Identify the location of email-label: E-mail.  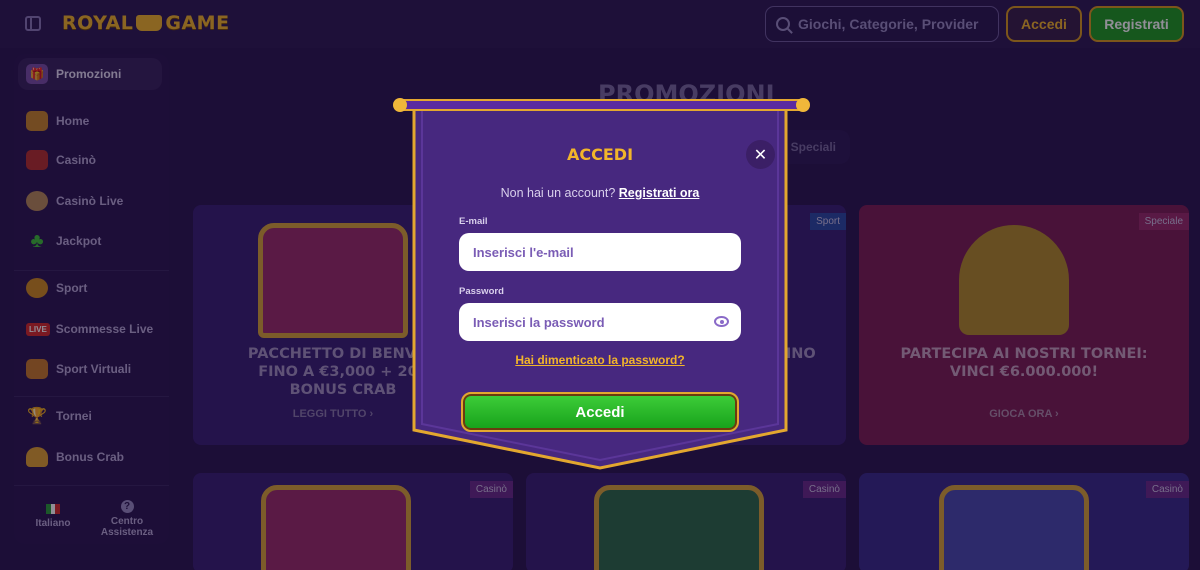
(473, 221).